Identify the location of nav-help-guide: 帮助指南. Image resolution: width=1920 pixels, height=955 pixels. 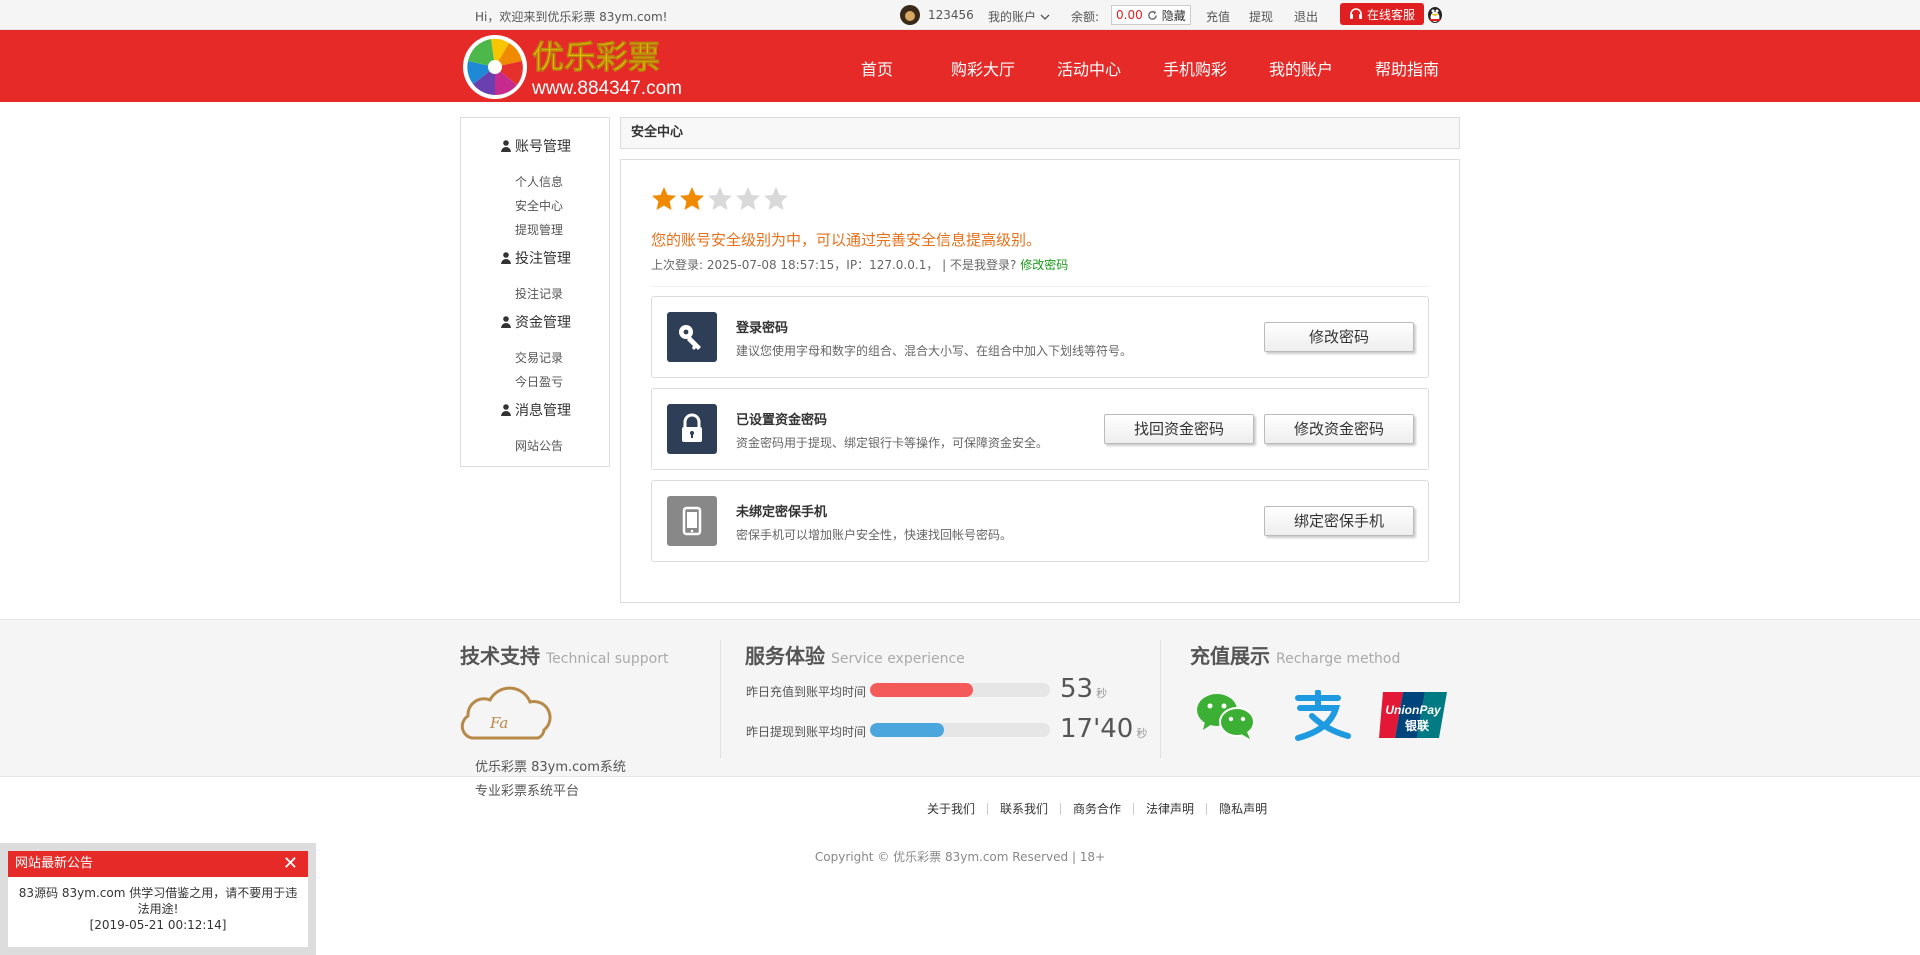
(1407, 68).